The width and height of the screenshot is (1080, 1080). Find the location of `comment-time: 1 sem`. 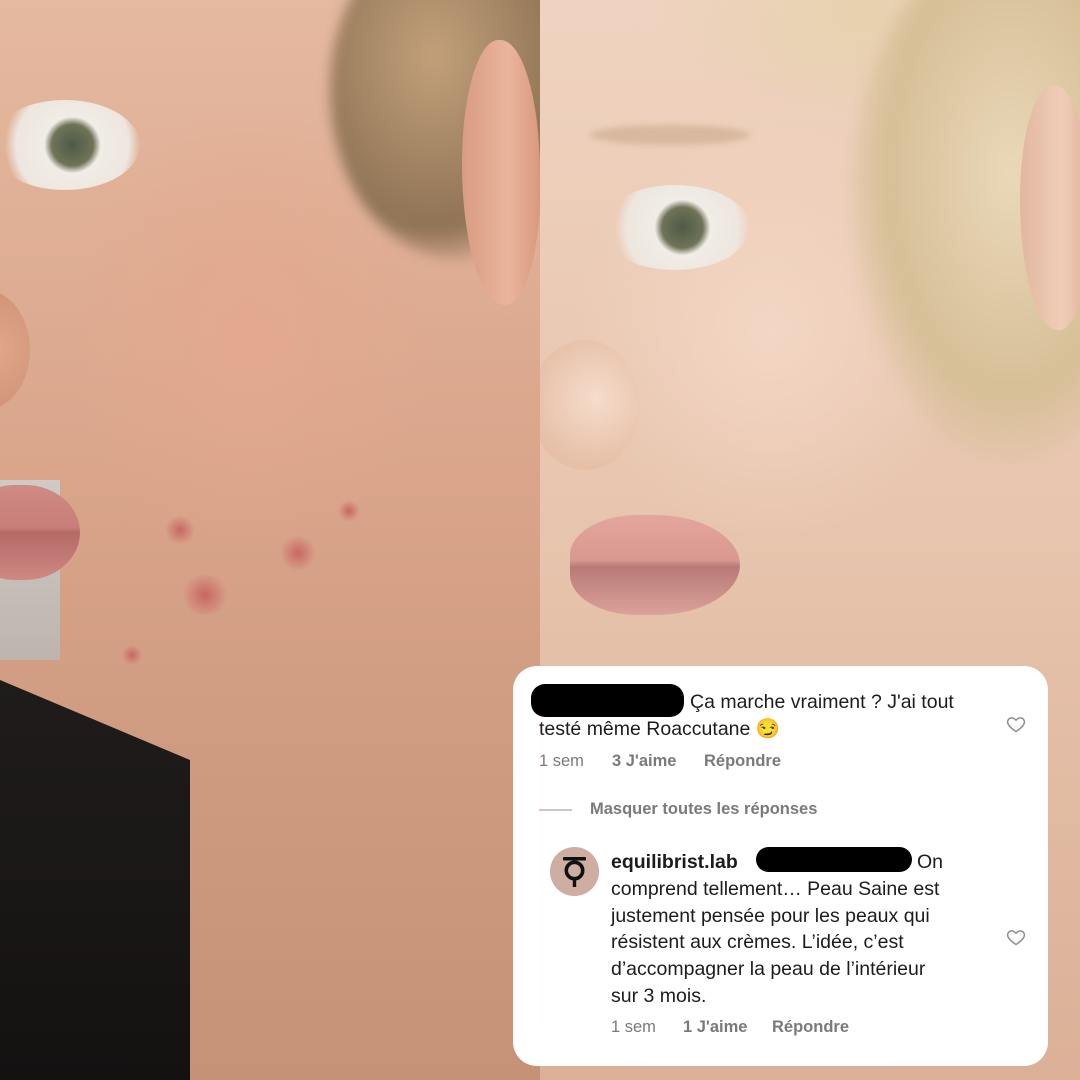

comment-time: 1 sem is located at coordinates (561, 761).